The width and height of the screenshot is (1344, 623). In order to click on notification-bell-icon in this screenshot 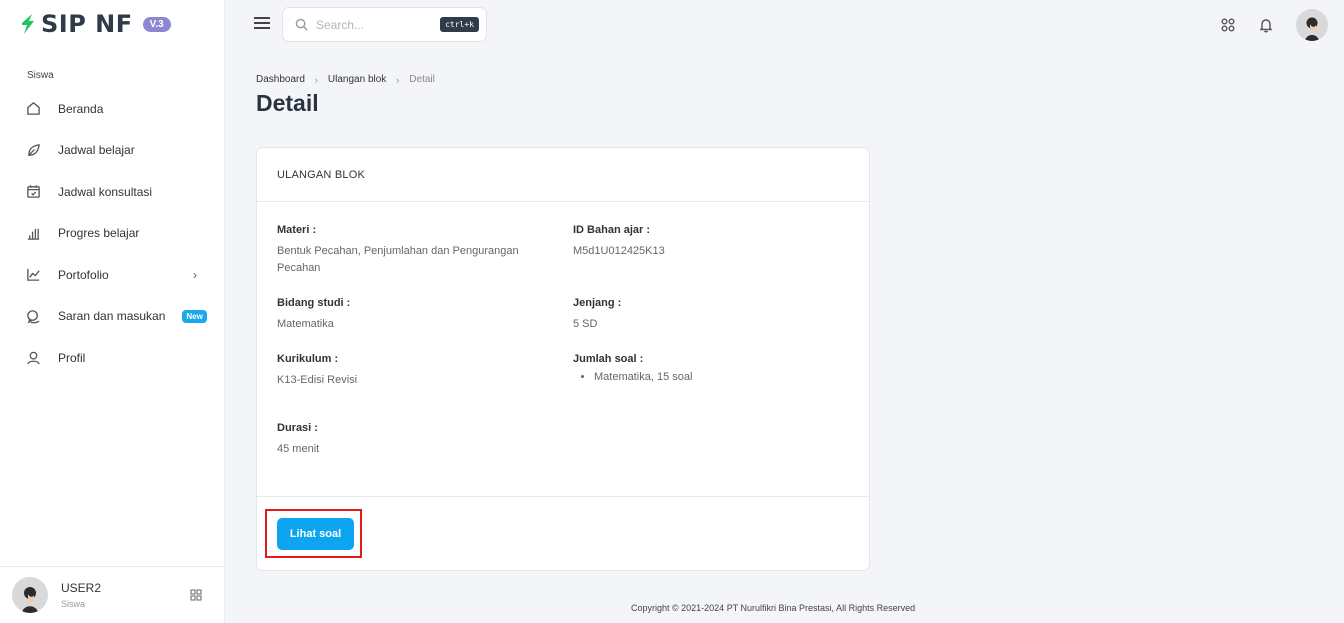, I will do `click(1266, 25)`.